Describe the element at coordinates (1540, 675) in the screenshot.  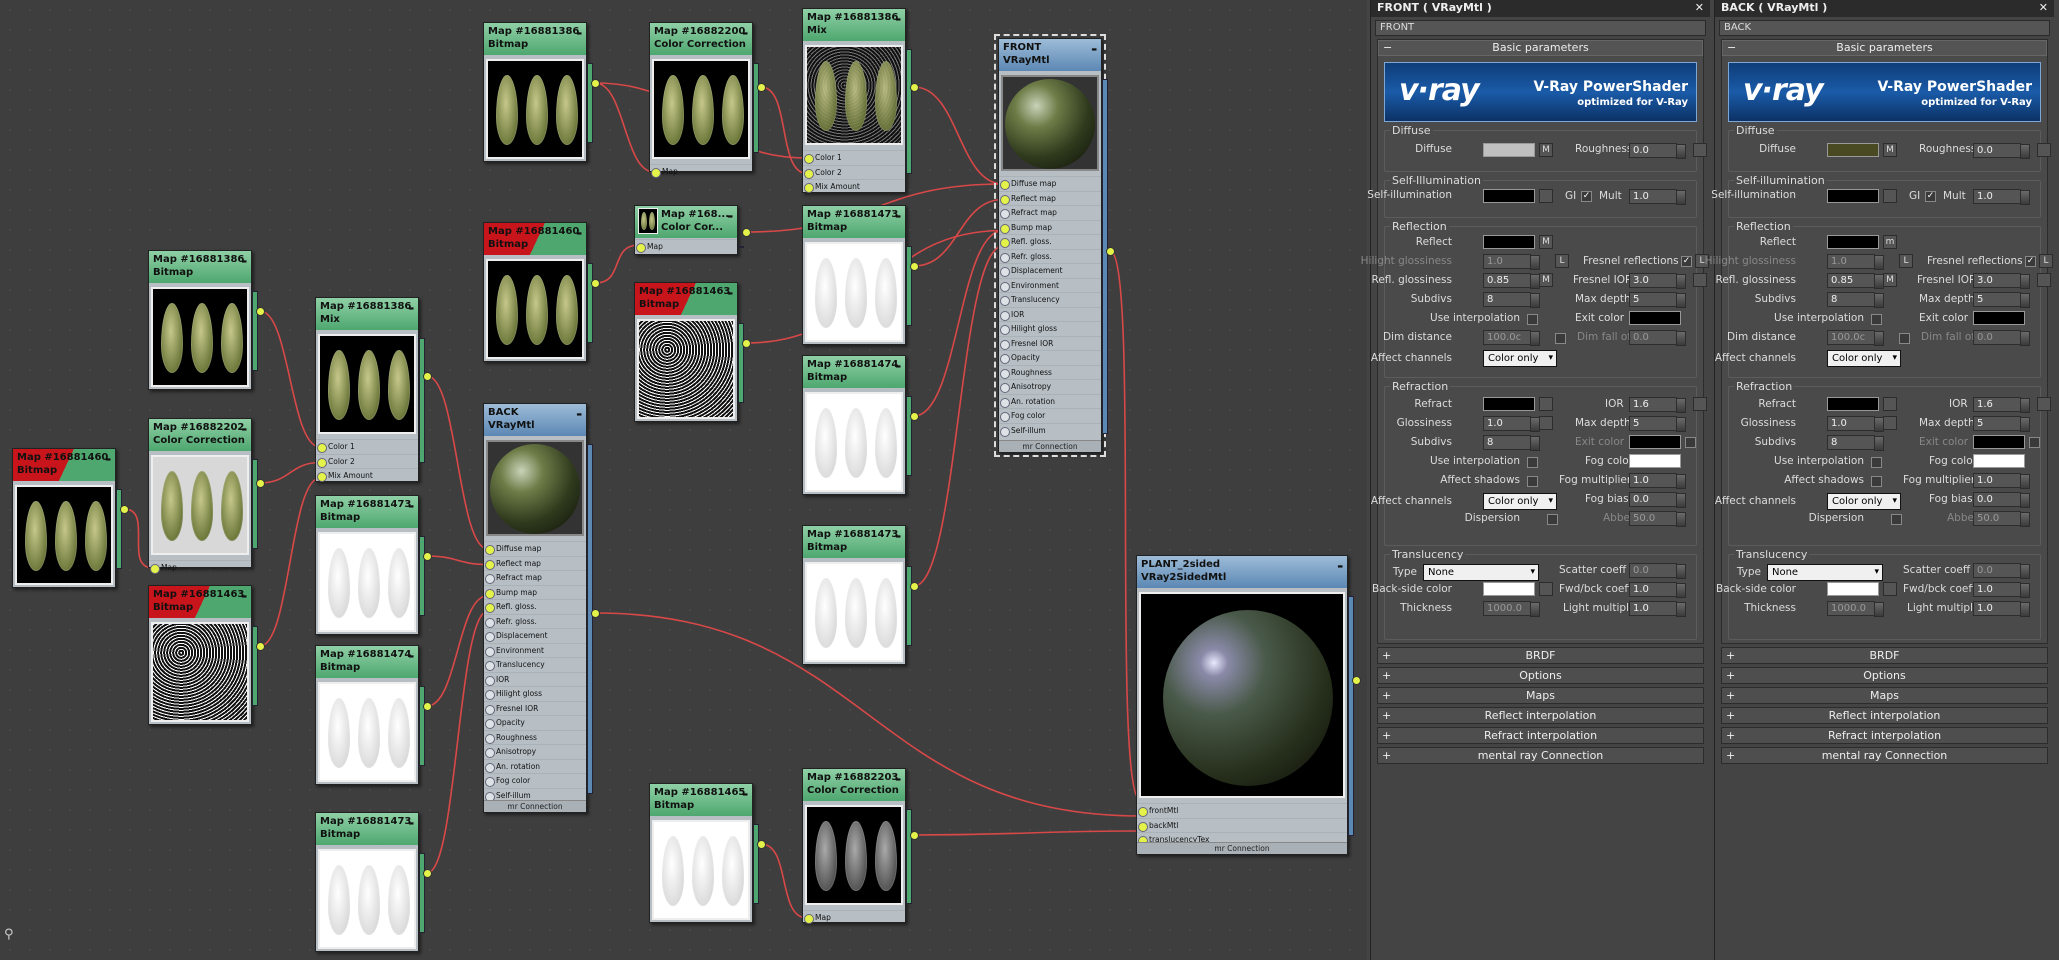
I see `rollout-options: + Options` at that location.